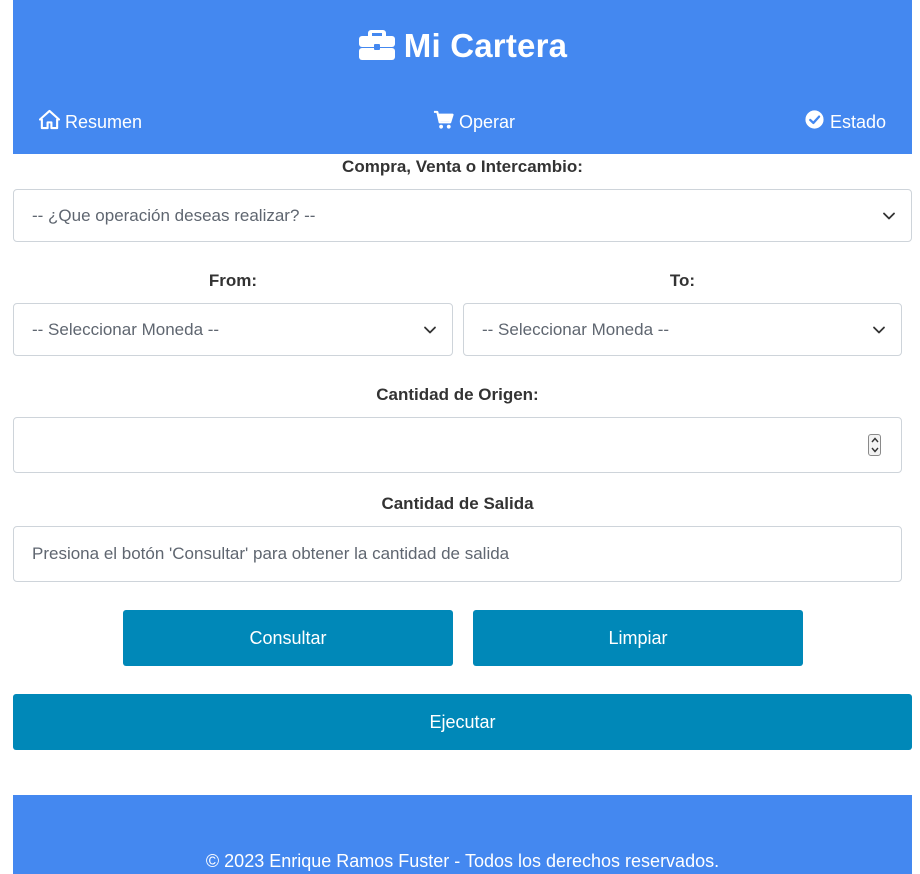  Describe the element at coordinates (49, 122) in the screenshot. I see `home-icon` at that location.